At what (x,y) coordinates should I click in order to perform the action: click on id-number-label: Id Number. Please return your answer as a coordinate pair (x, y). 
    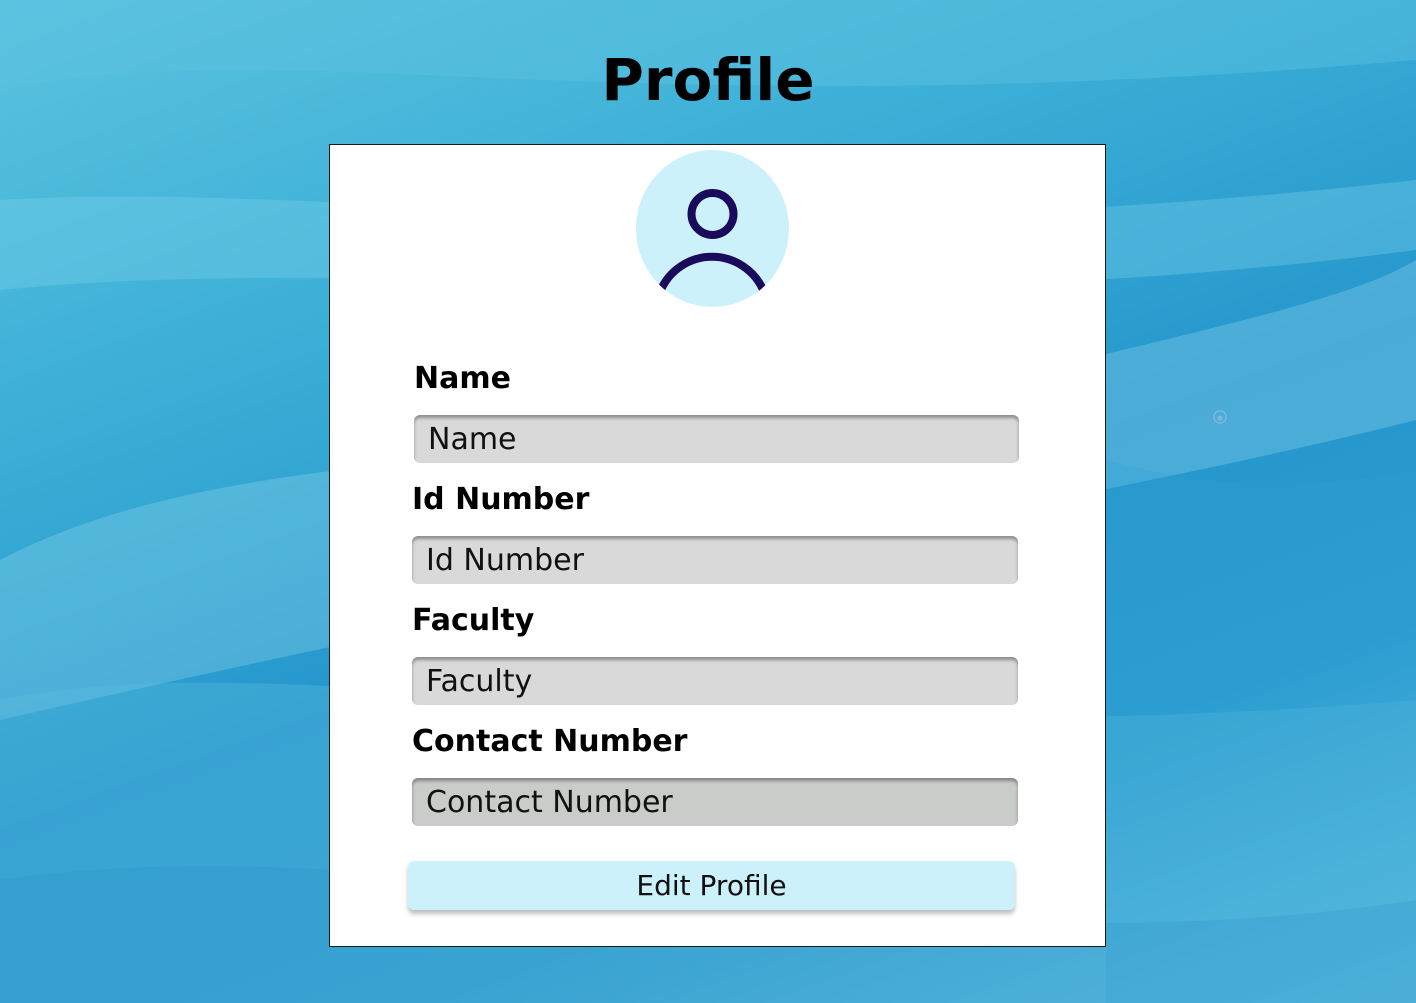
    Looking at the image, I should click on (501, 499).